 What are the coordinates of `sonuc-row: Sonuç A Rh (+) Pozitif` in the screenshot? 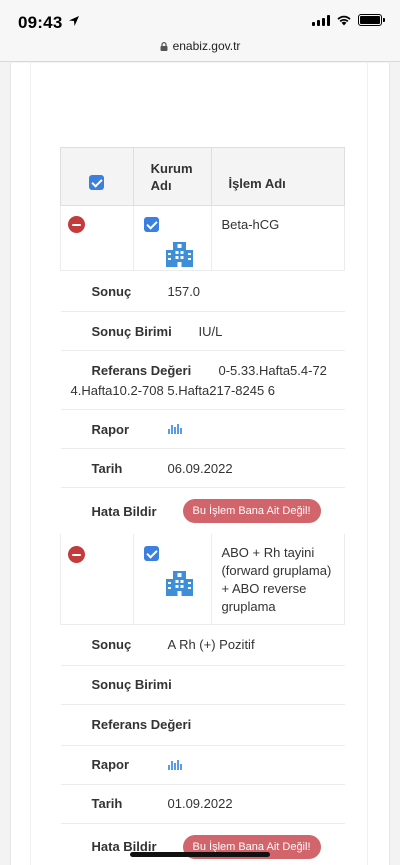 It's located at (203, 645).